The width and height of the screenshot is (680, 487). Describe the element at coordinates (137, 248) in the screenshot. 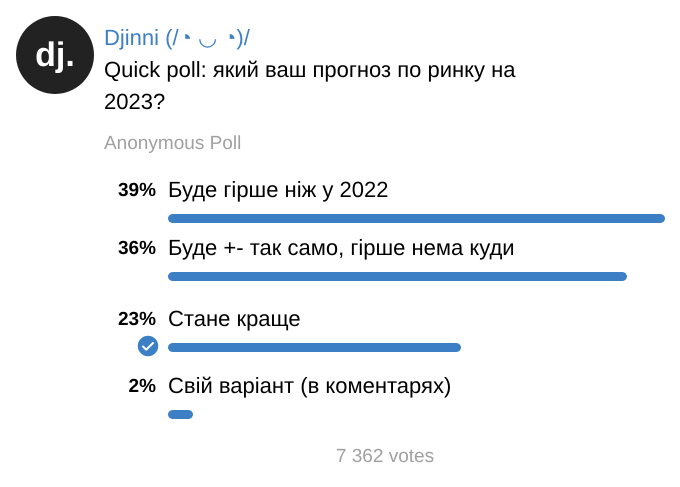

I see `vote-percentage: 36%` at that location.